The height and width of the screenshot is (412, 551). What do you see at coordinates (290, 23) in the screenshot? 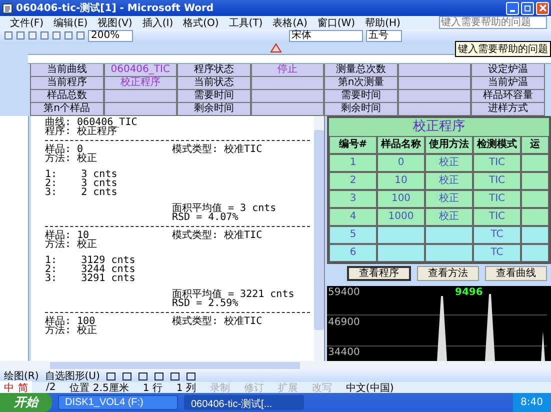
I see `menu-item: 表格(A)` at bounding box center [290, 23].